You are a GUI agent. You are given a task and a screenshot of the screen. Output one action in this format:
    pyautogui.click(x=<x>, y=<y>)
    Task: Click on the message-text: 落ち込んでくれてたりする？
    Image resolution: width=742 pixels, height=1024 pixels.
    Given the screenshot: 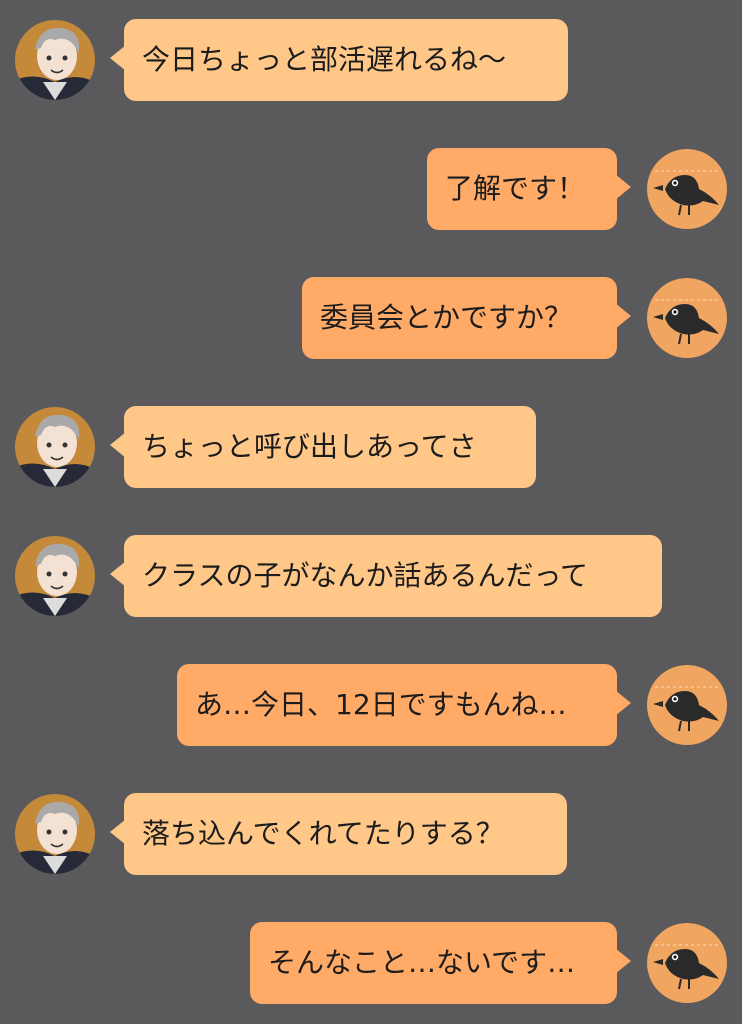 What is the action you would take?
    pyautogui.click(x=323, y=833)
    